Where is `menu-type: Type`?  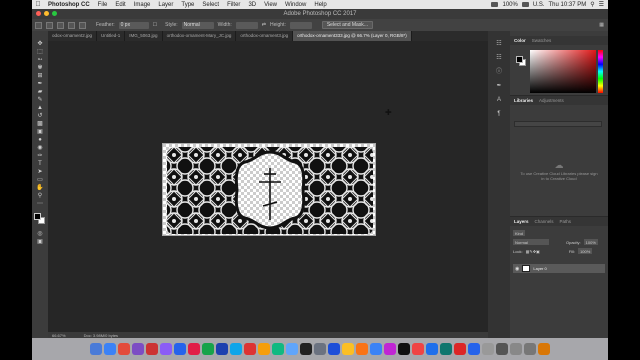 menu-type: Type is located at coordinates (187, 5).